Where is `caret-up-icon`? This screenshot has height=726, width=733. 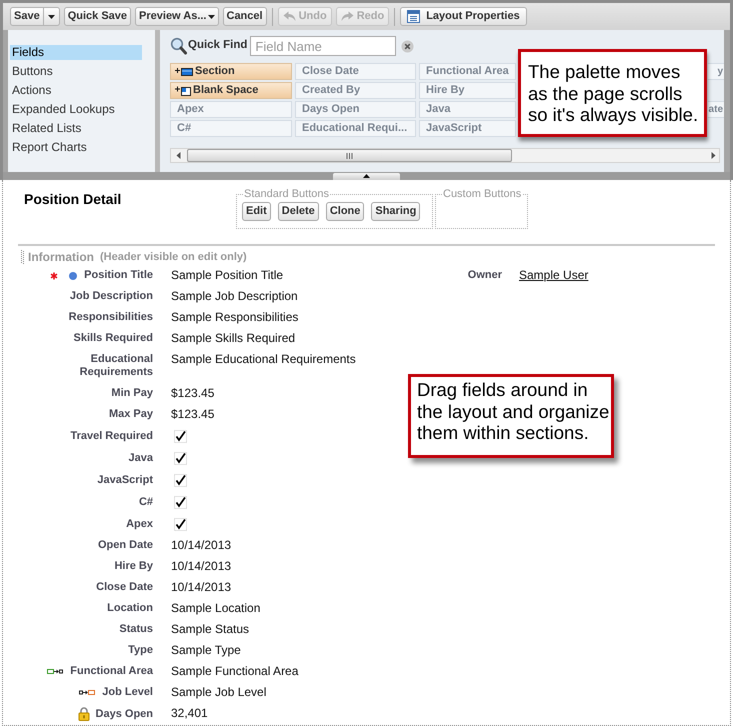 caret-up-icon is located at coordinates (366, 176).